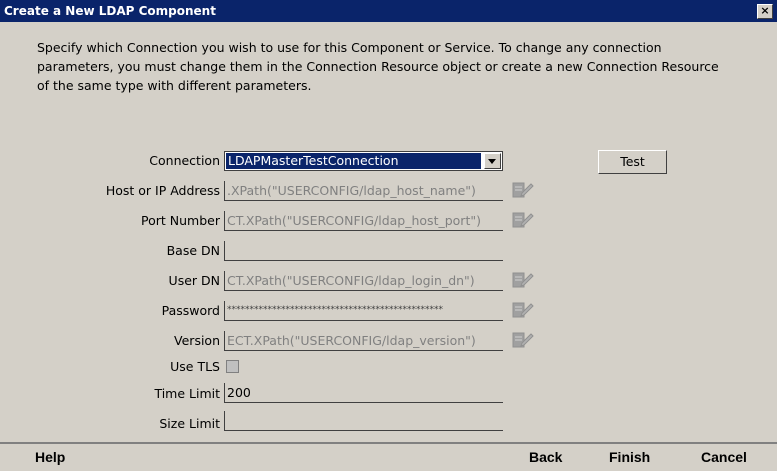  Describe the element at coordinates (363, 191) in the screenshot. I see `host-field: .XPath("USERCONFIG/ldap_host_name")` at that location.